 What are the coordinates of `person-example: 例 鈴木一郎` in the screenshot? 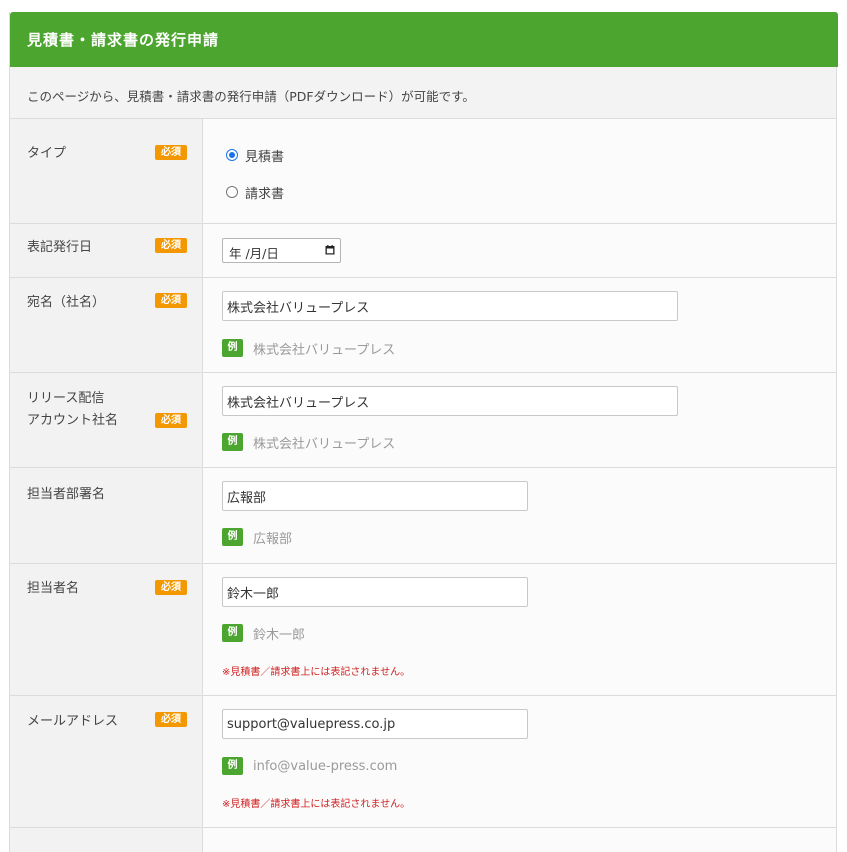 It's located at (264, 633).